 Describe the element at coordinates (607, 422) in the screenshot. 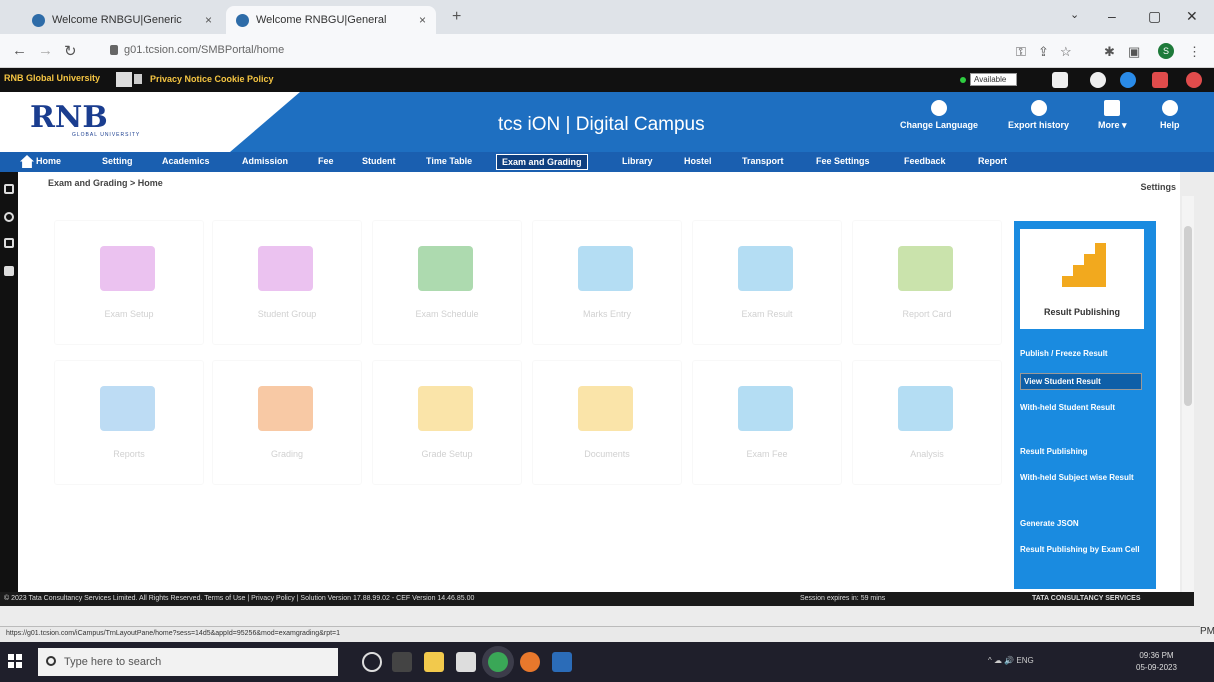

I see `module-tile: Documents` at that location.